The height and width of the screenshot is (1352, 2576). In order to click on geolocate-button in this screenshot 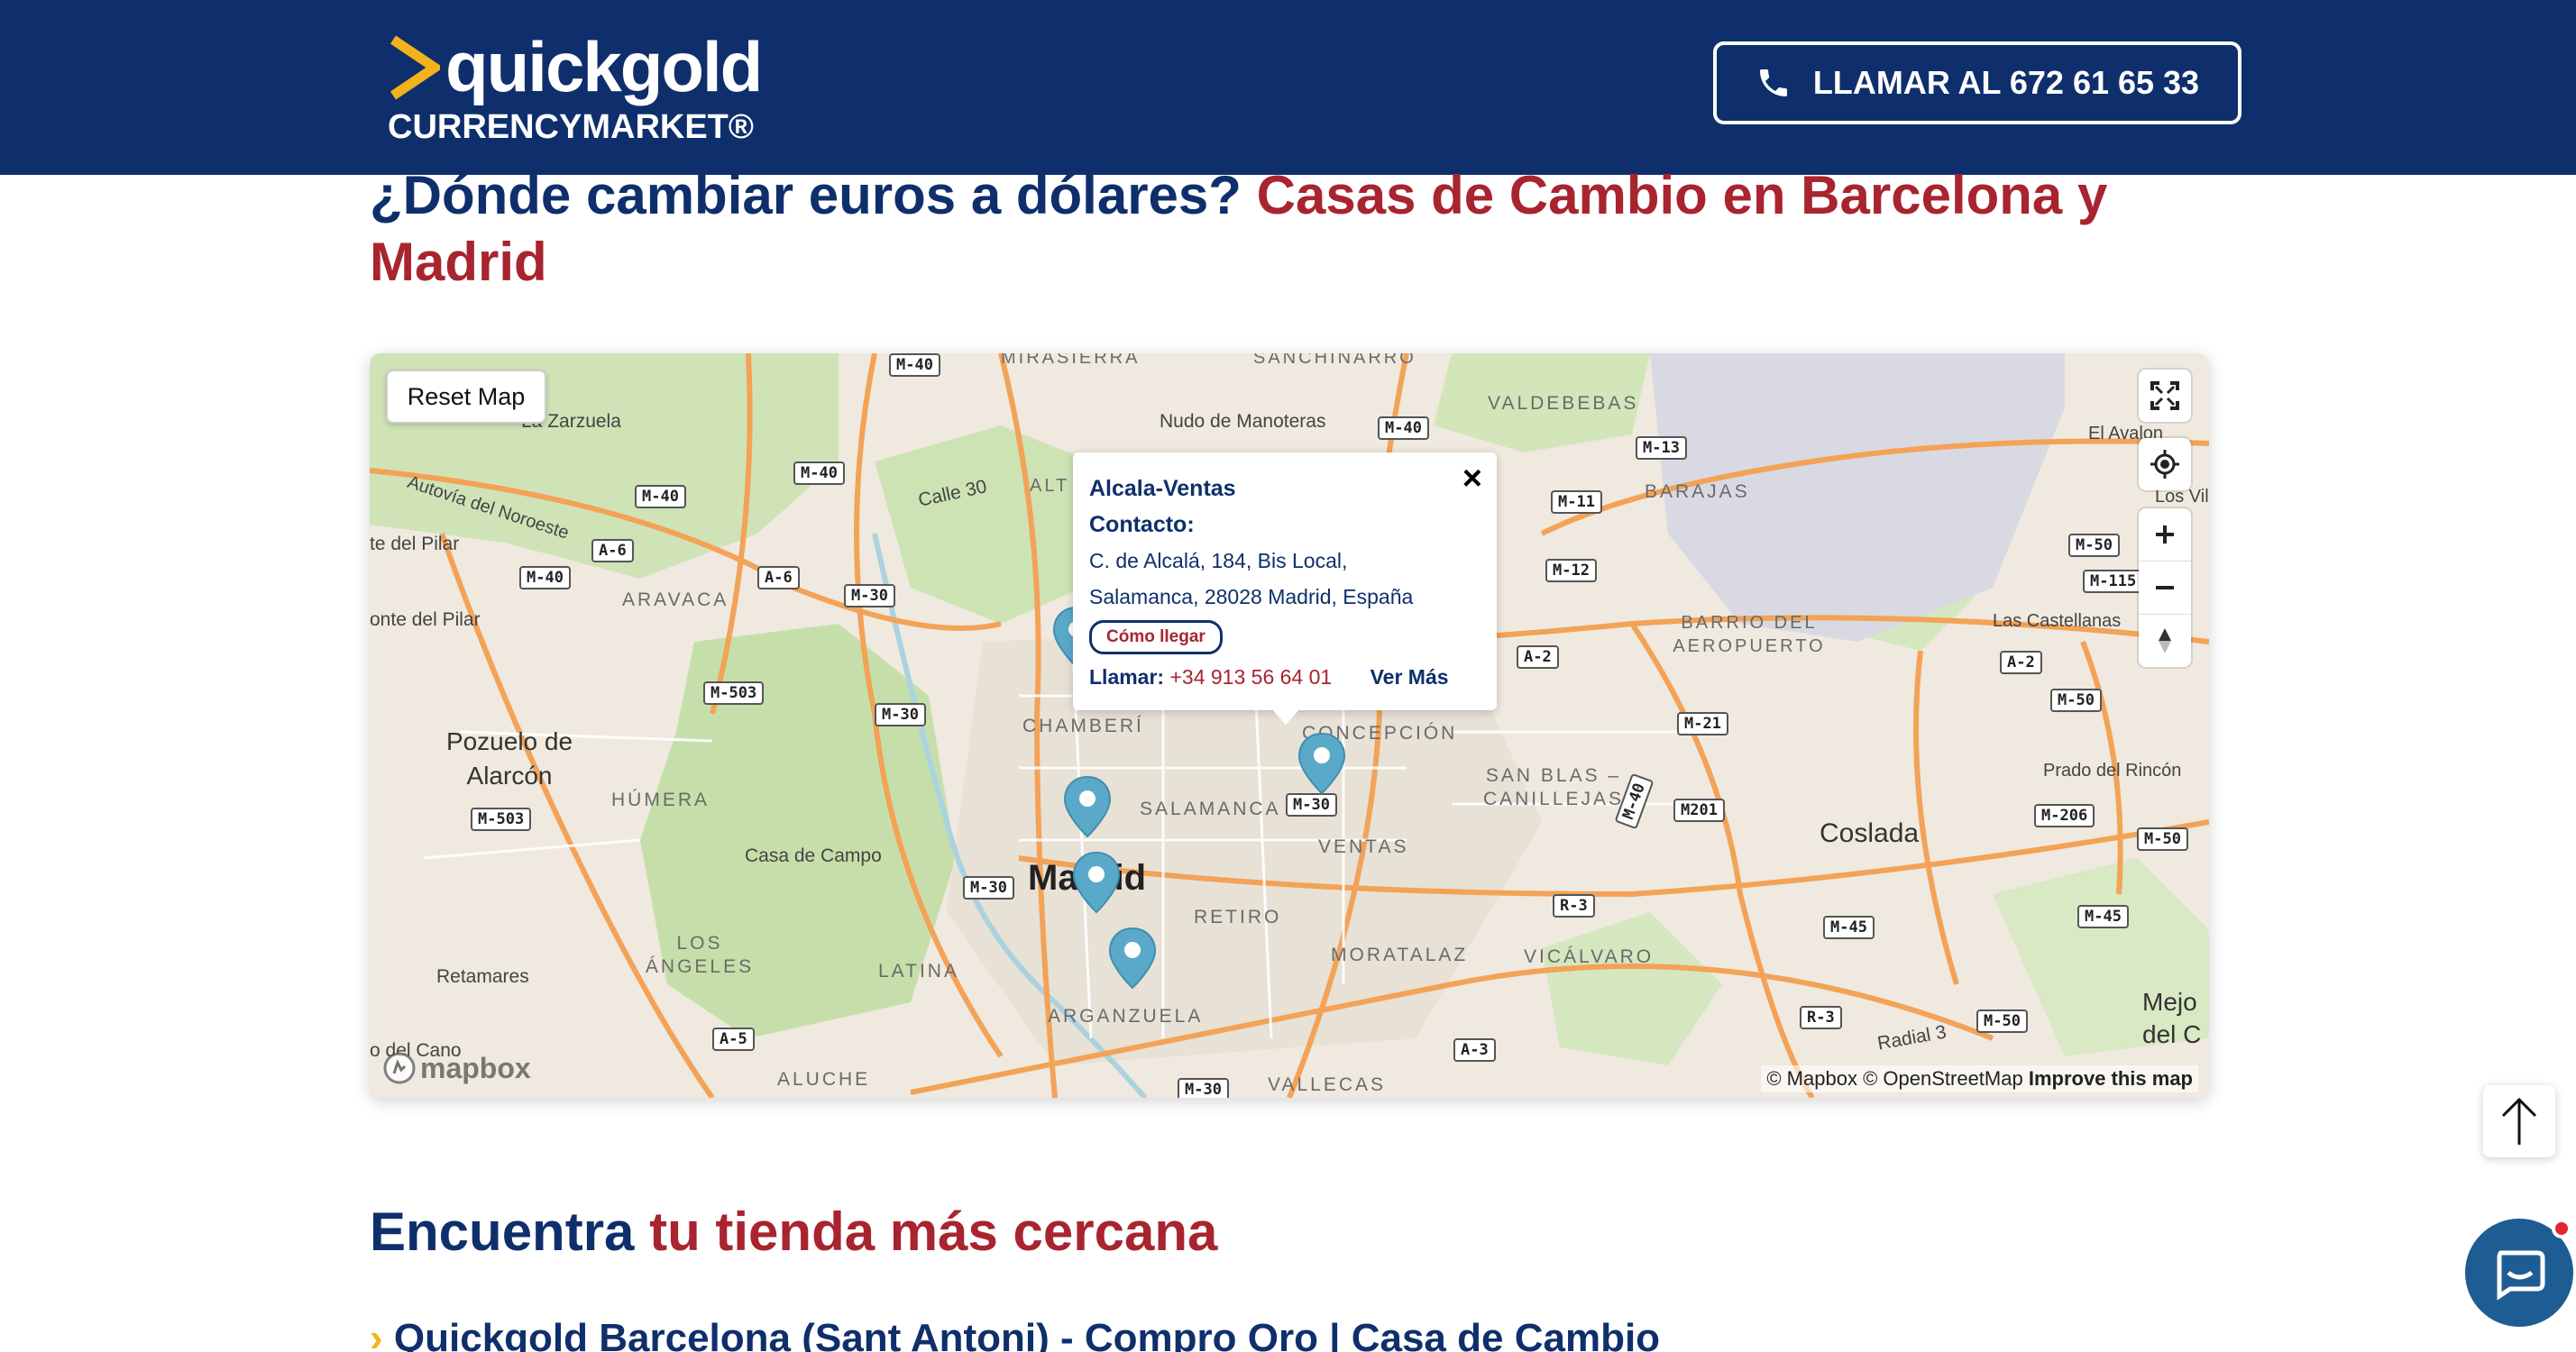, I will do `click(2165, 464)`.